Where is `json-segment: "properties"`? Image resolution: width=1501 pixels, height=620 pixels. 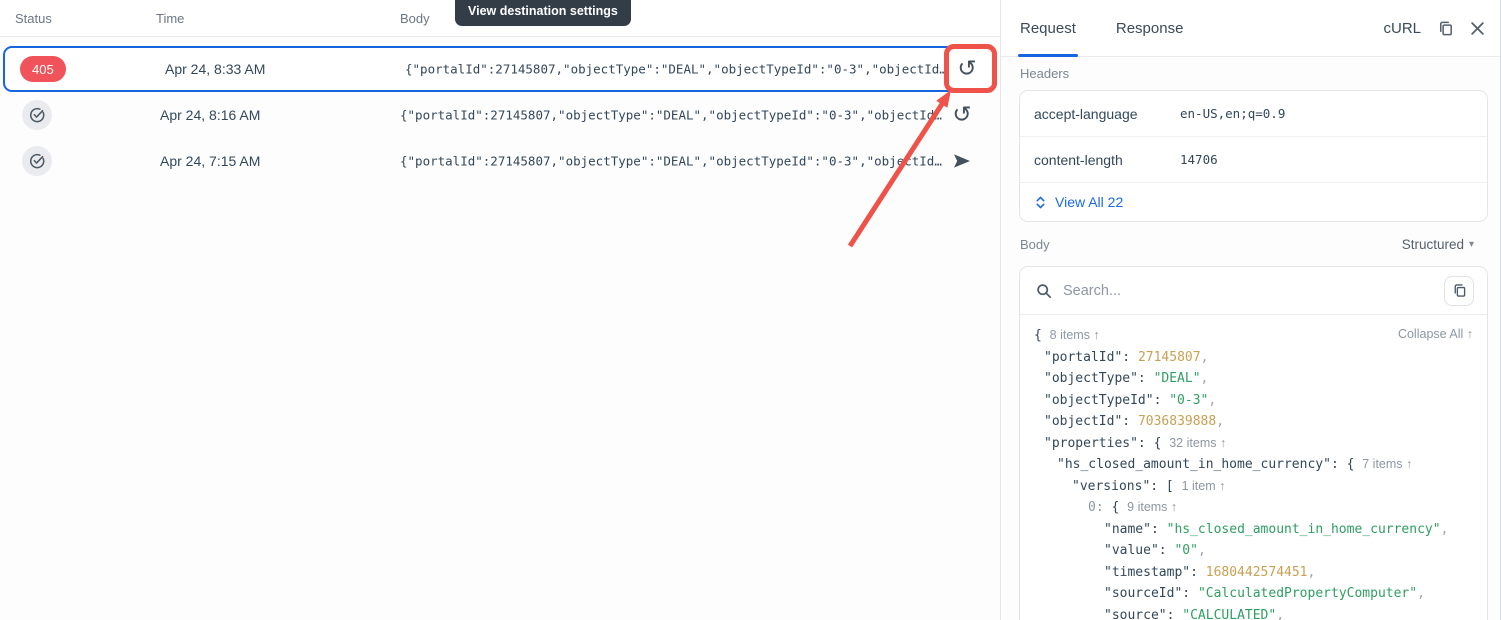
json-segment: "properties" is located at coordinates (1091, 443).